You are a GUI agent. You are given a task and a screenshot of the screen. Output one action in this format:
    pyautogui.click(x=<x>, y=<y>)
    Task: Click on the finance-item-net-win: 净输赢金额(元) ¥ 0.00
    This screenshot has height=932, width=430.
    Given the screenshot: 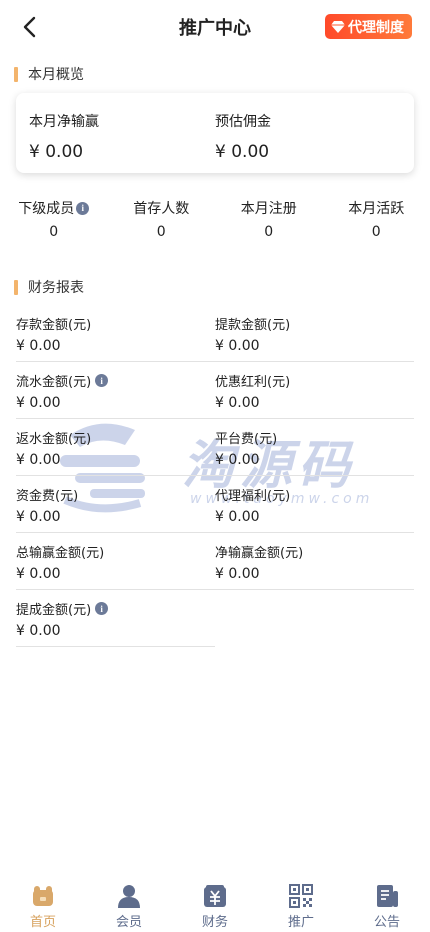 What is the action you would take?
    pyautogui.click(x=314, y=561)
    